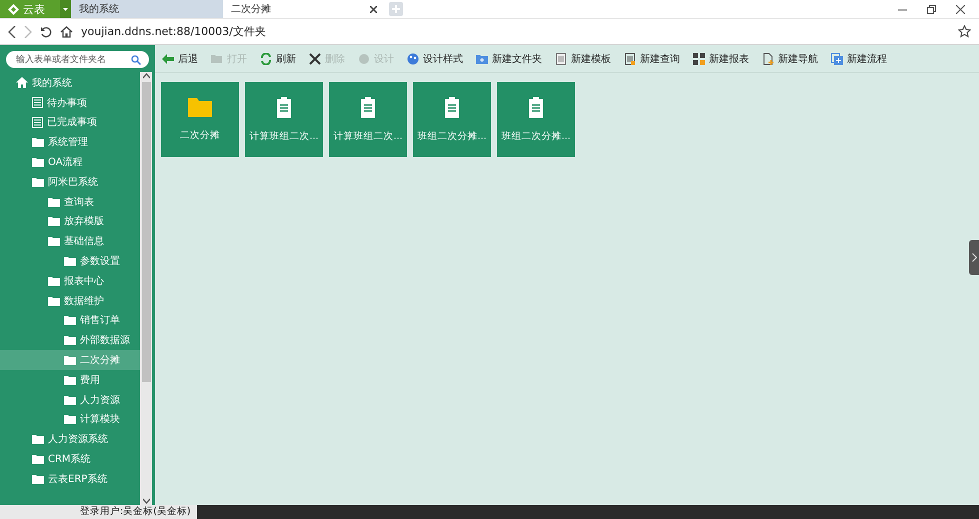 This screenshot has height=519, width=979. Describe the element at coordinates (721, 59) in the screenshot. I see `toolbar-button: 新建报表` at that location.